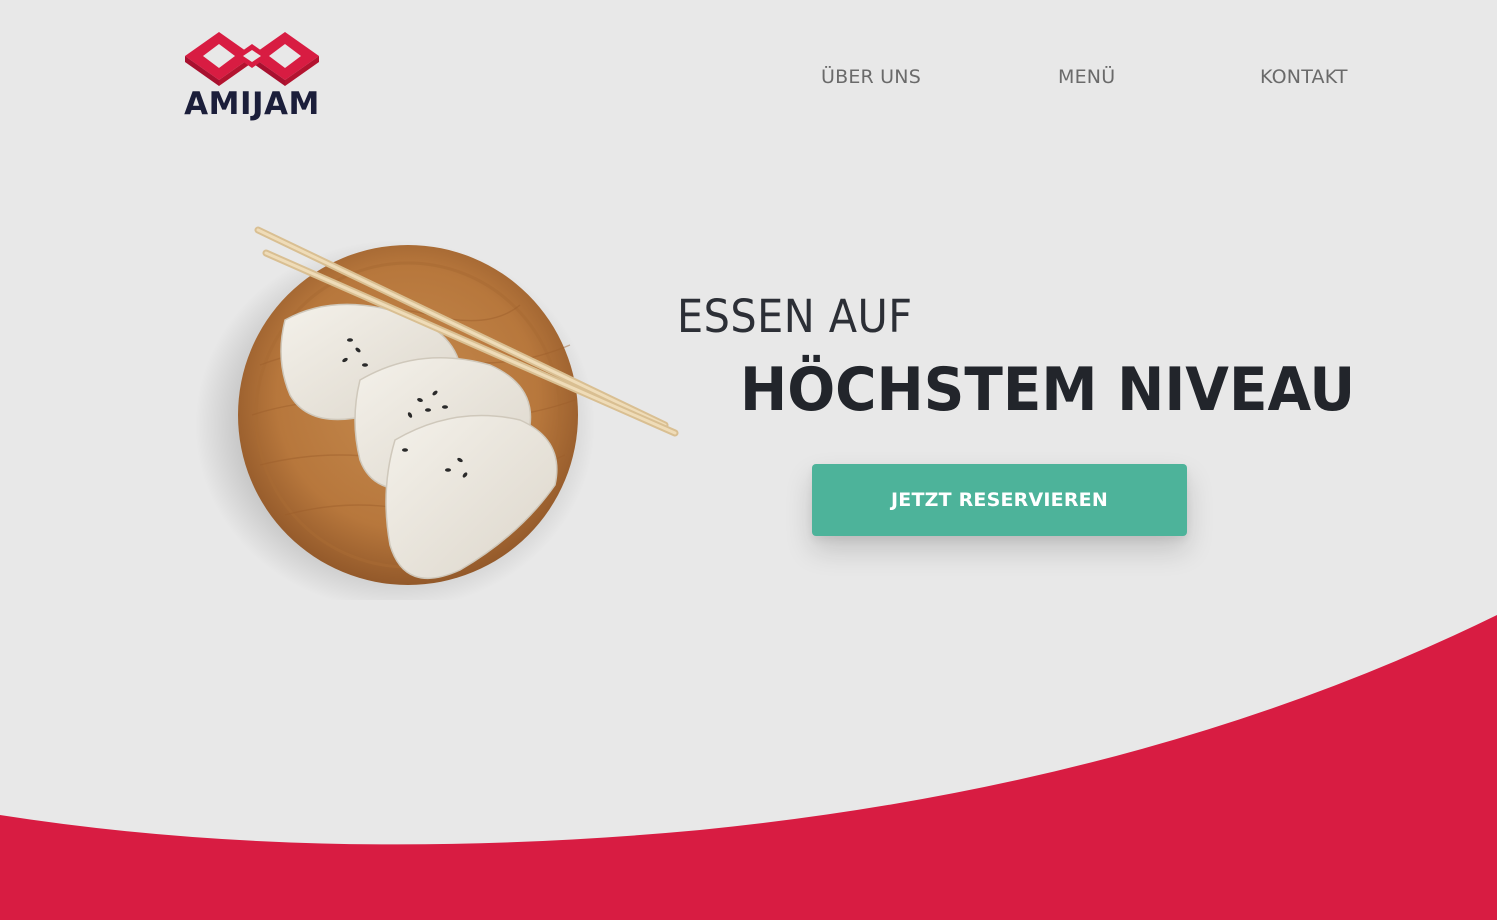 Image resolution: width=1497 pixels, height=920 pixels. What do you see at coordinates (1304, 77) in the screenshot?
I see `nav-link-kontakt: KONTAKT` at bounding box center [1304, 77].